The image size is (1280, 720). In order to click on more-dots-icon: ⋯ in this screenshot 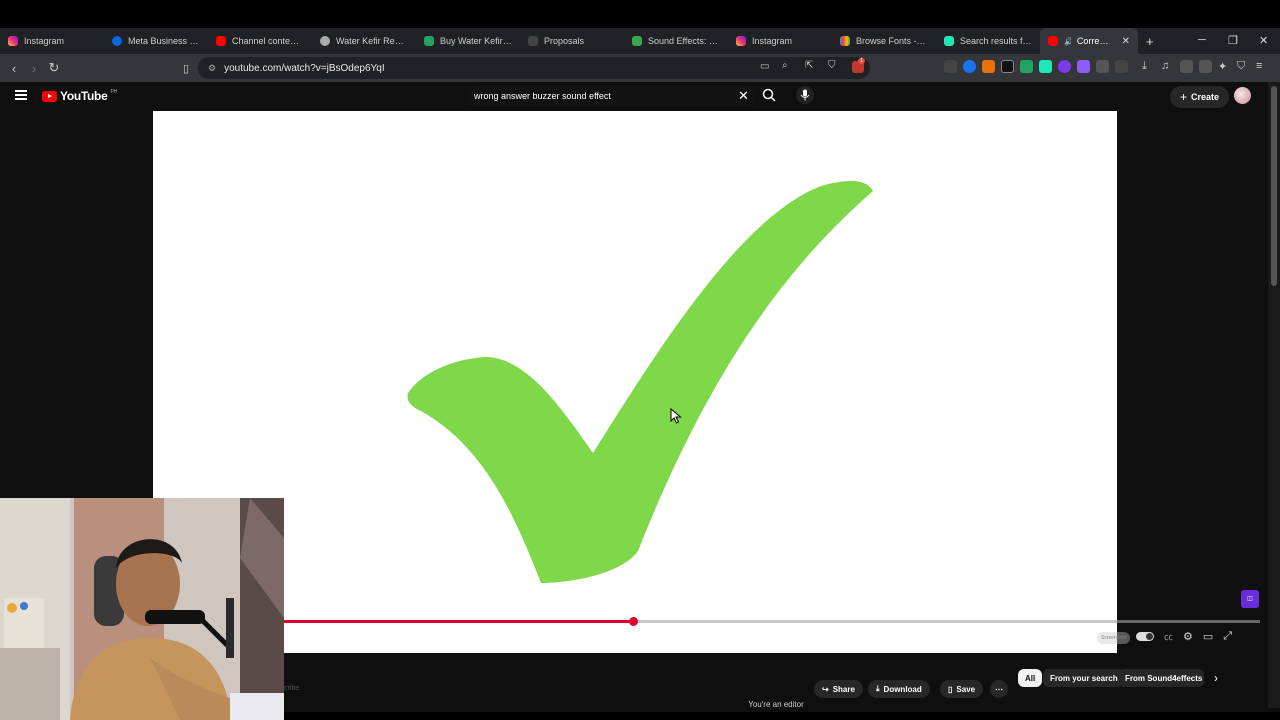, I will do `click(999, 689)`.